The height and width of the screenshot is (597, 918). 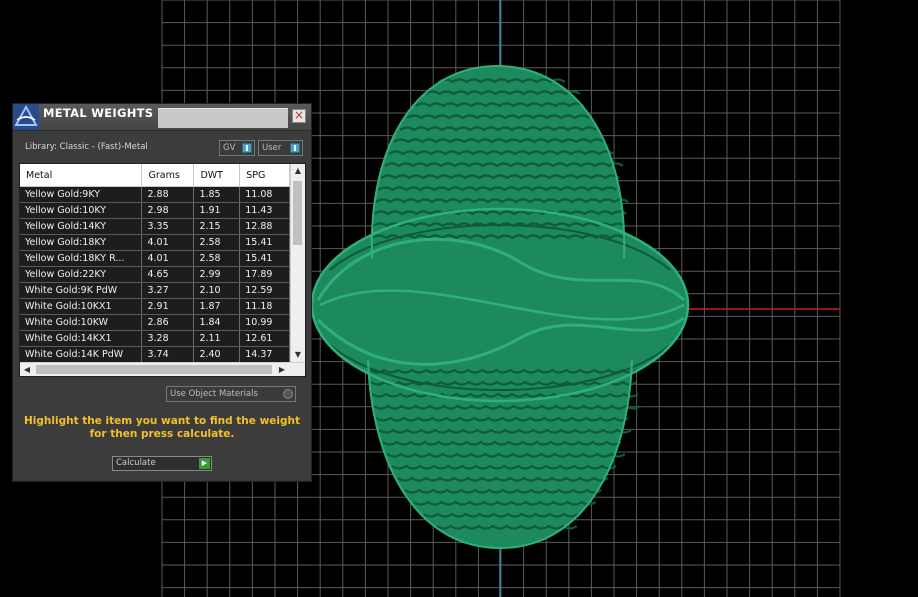 I want to click on cell-grams: 4.65, so click(x=168, y=274).